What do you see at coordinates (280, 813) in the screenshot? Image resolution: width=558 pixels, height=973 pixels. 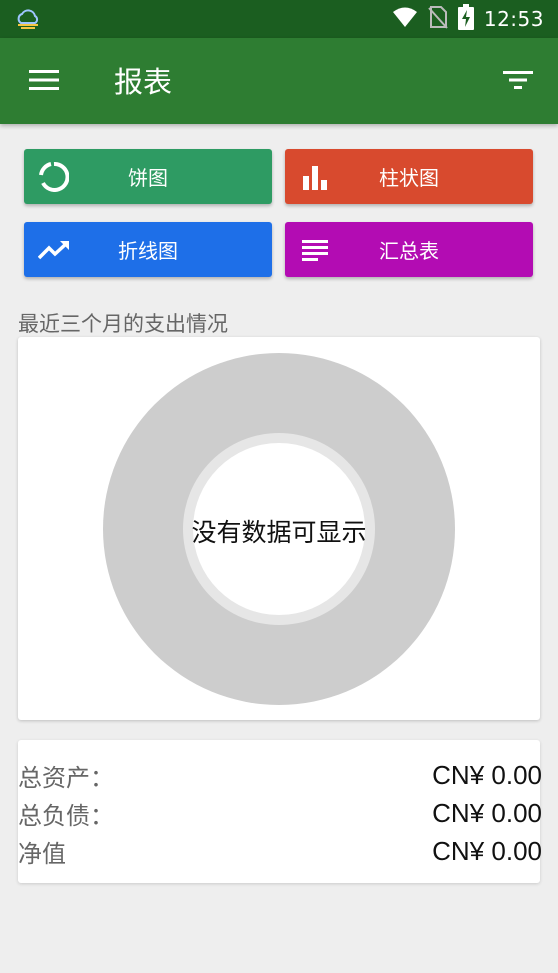 I see `total-liabilities-row: 总负债： CN¥ 0.00` at bounding box center [280, 813].